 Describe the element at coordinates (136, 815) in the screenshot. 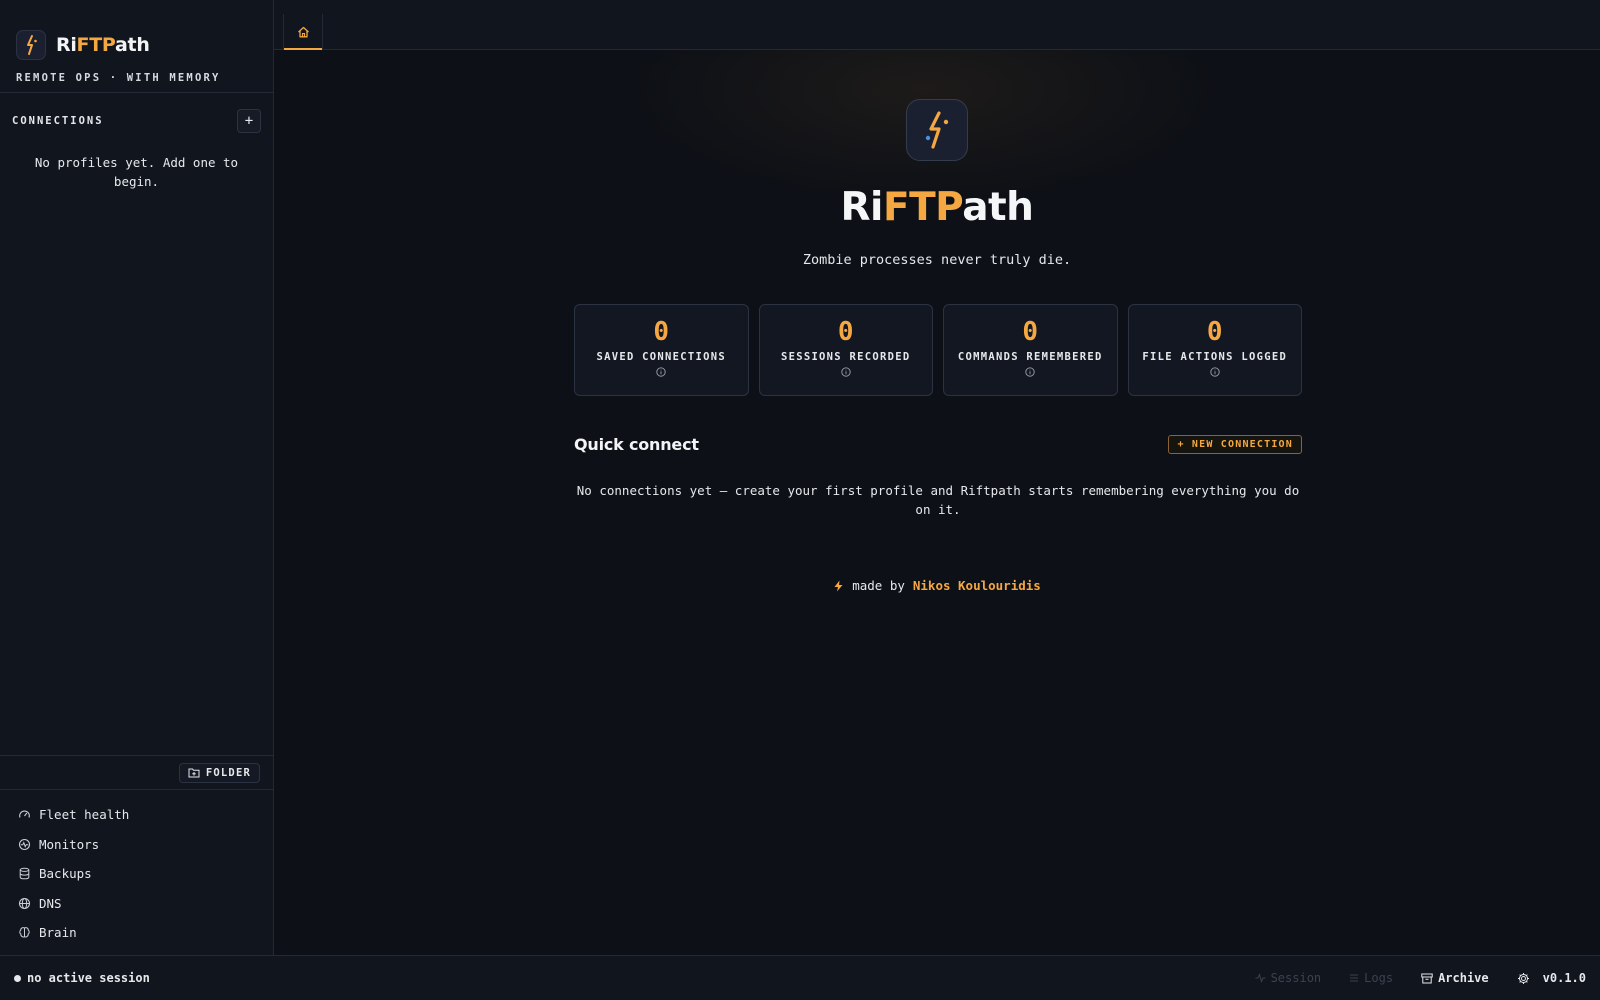

I see `sidebar-item-fleet-health: Fleet health` at that location.